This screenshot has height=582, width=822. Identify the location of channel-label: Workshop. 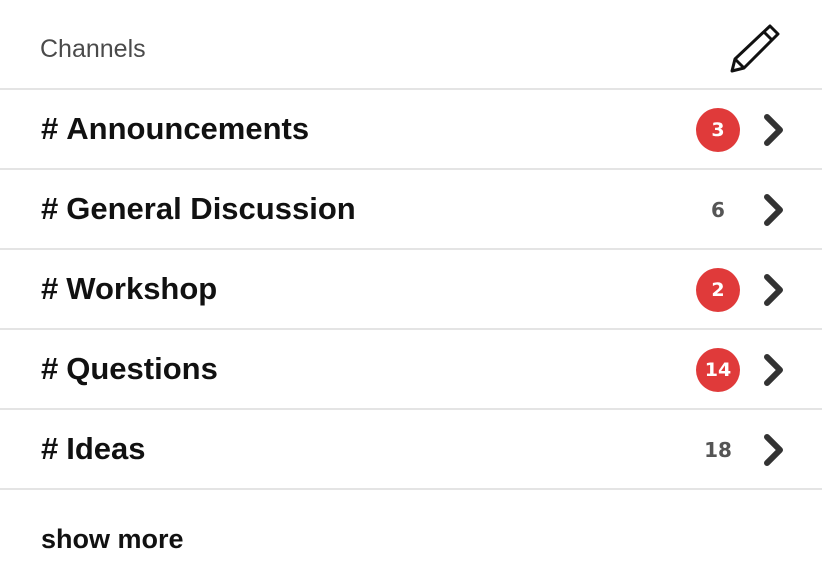
(142, 288).